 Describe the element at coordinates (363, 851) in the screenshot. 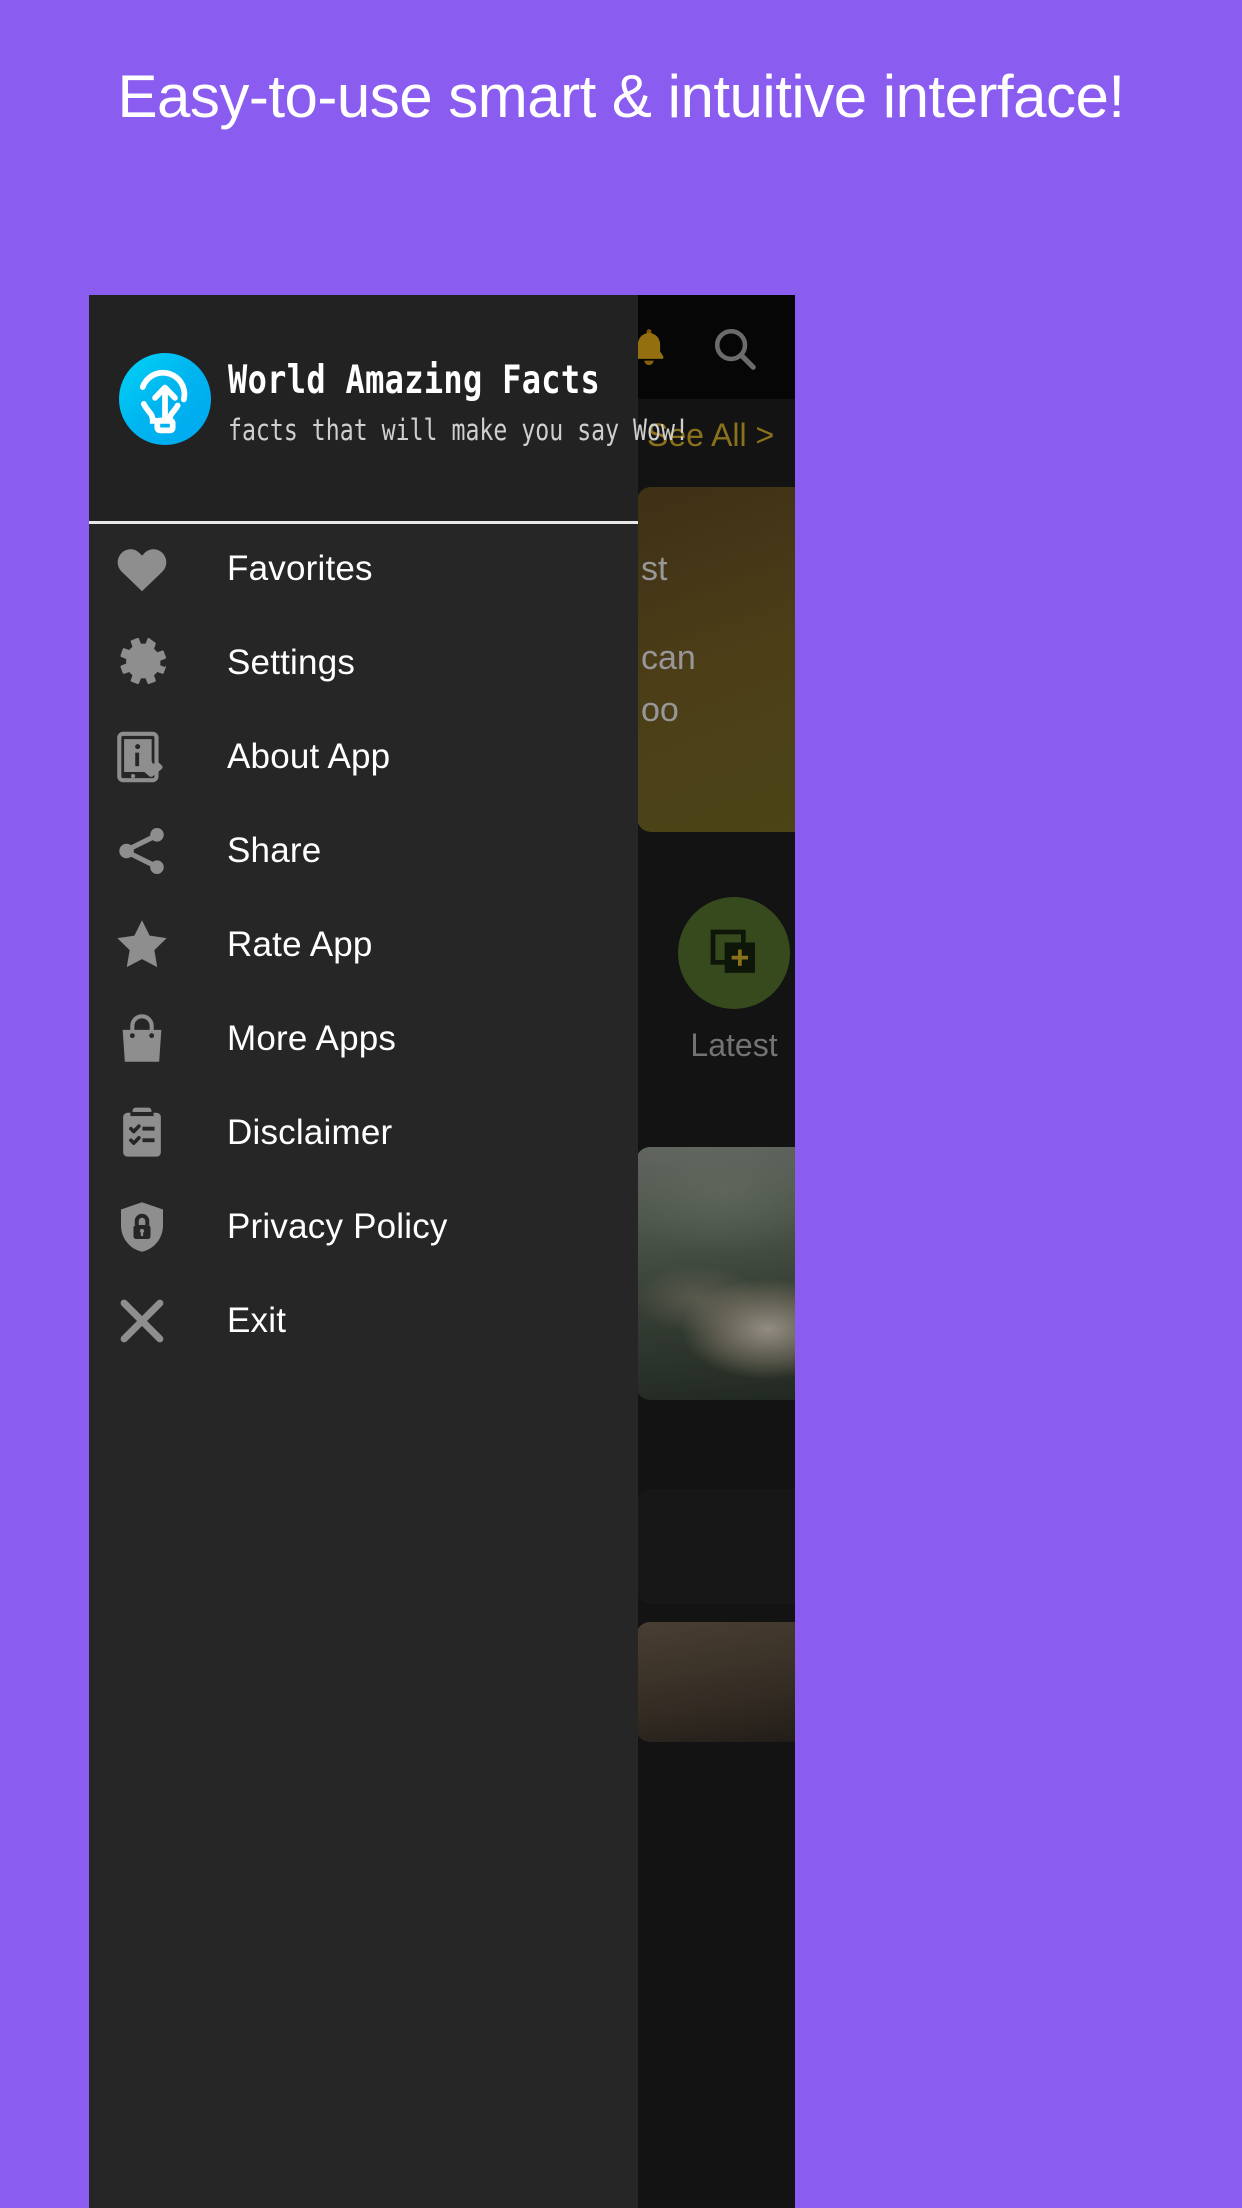

I see `menu-item-share: Share` at that location.